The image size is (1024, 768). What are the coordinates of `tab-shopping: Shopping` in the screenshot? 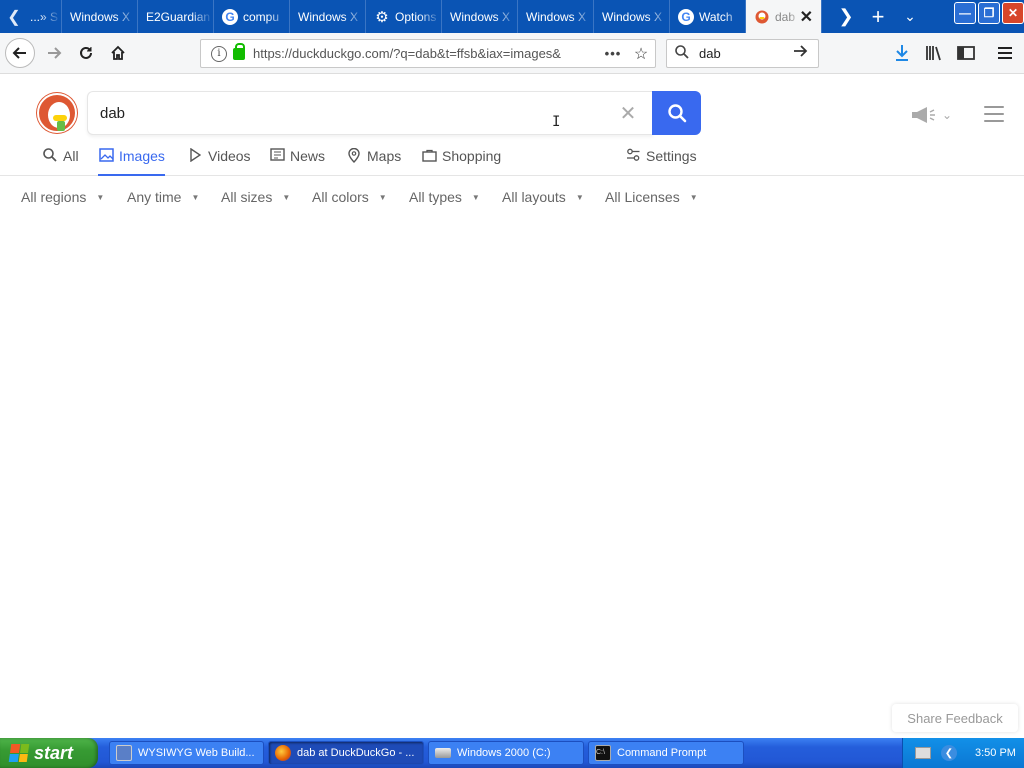 It's located at (461, 162).